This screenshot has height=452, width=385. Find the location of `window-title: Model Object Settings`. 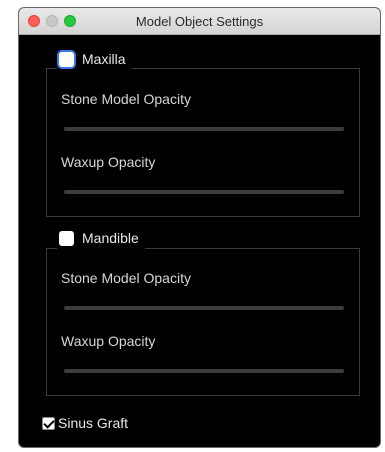

window-title: Model Object Settings is located at coordinates (199, 21).